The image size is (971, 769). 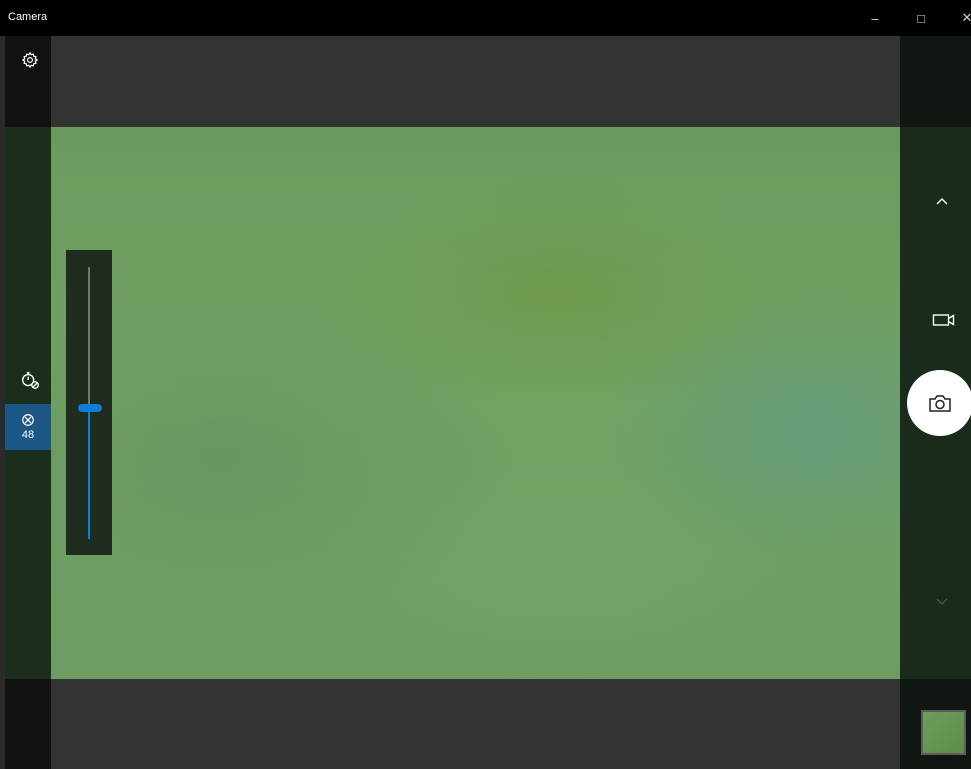 What do you see at coordinates (90, 408) in the screenshot?
I see `brightness-slider-thumb` at bounding box center [90, 408].